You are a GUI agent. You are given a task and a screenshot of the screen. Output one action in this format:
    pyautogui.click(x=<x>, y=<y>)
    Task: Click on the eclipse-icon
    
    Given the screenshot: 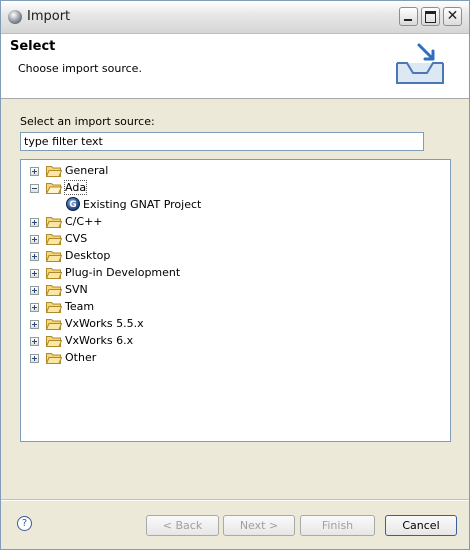 What is the action you would take?
    pyautogui.click(x=15, y=17)
    